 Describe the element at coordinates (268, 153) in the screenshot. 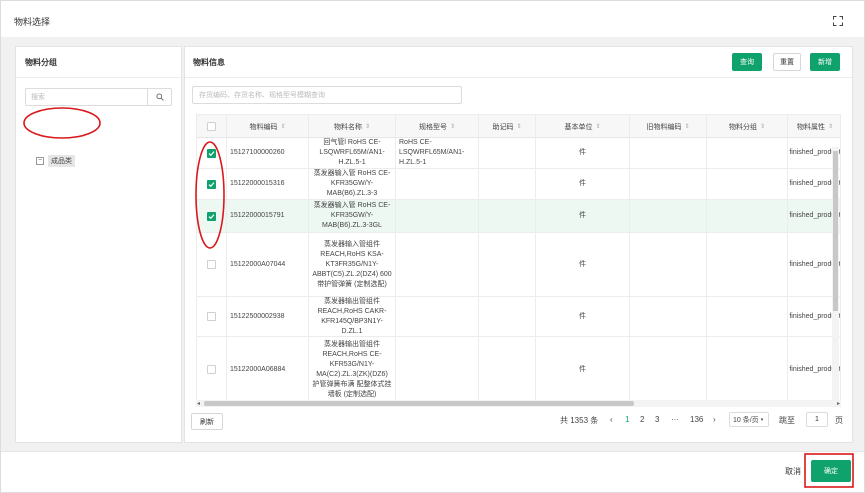

I see `cell-code: 15127100000260` at that location.